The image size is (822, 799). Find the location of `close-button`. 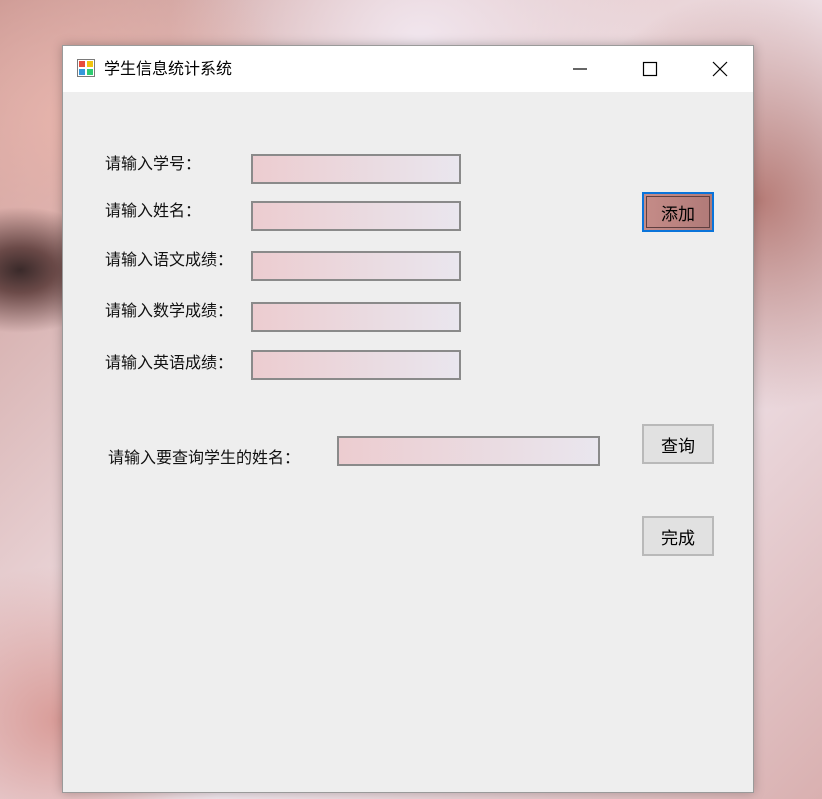

close-button is located at coordinates (720, 69).